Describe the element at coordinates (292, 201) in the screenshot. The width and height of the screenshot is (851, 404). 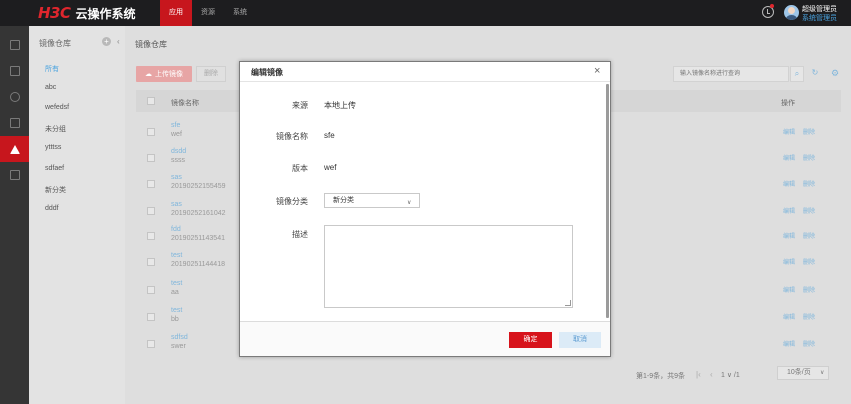
I see `category-label: 镜像分类` at that location.